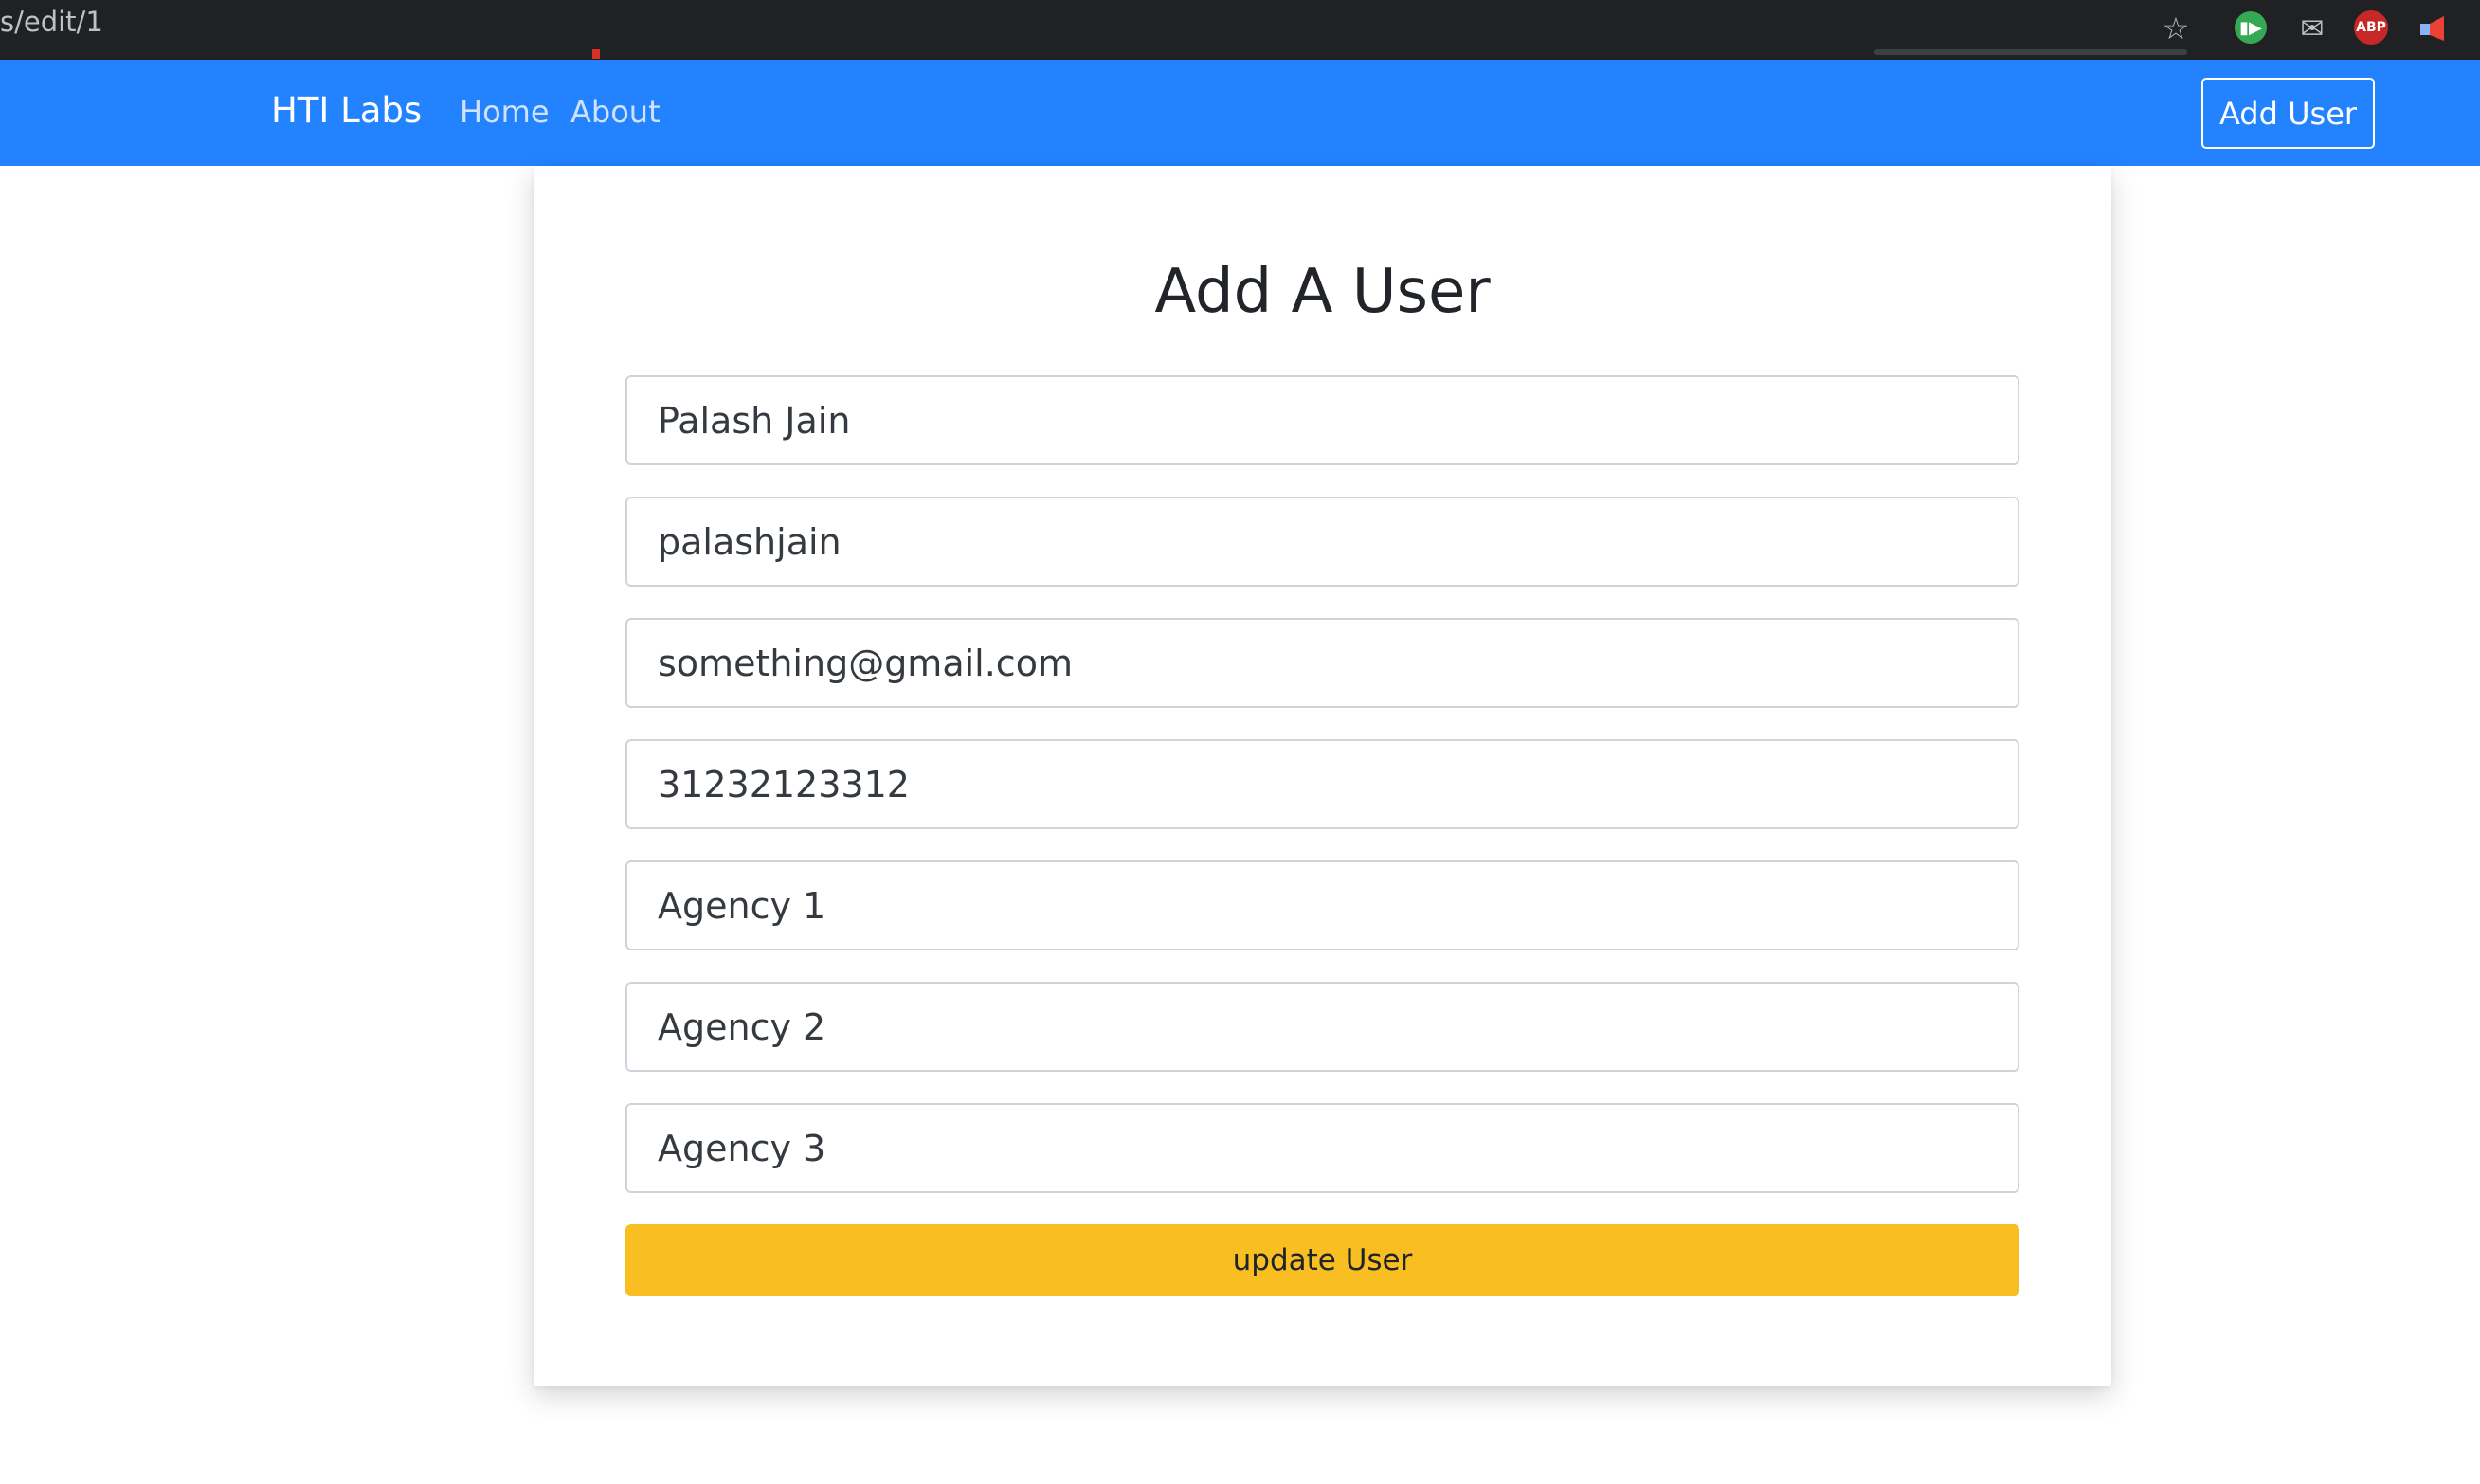 This screenshot has width=2480, height=1484. What do you see at coordinates (1322, 1260) in the screenshot?
I see `update-user-button: update User` at bounding box center [1322, 1260].